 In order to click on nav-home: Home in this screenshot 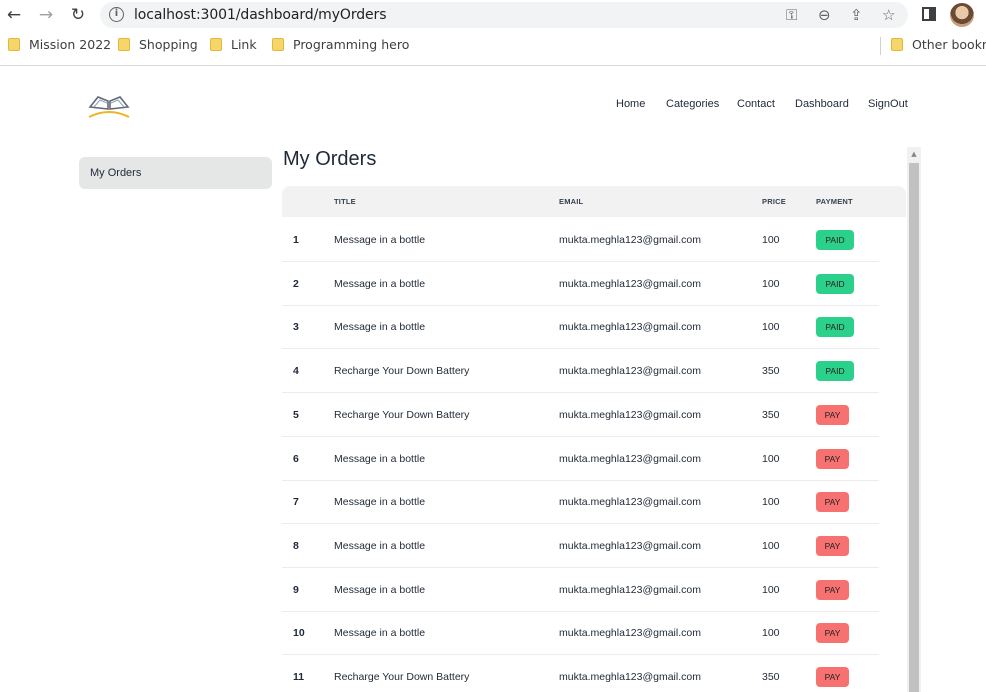, I will do `click(630, 104)`.